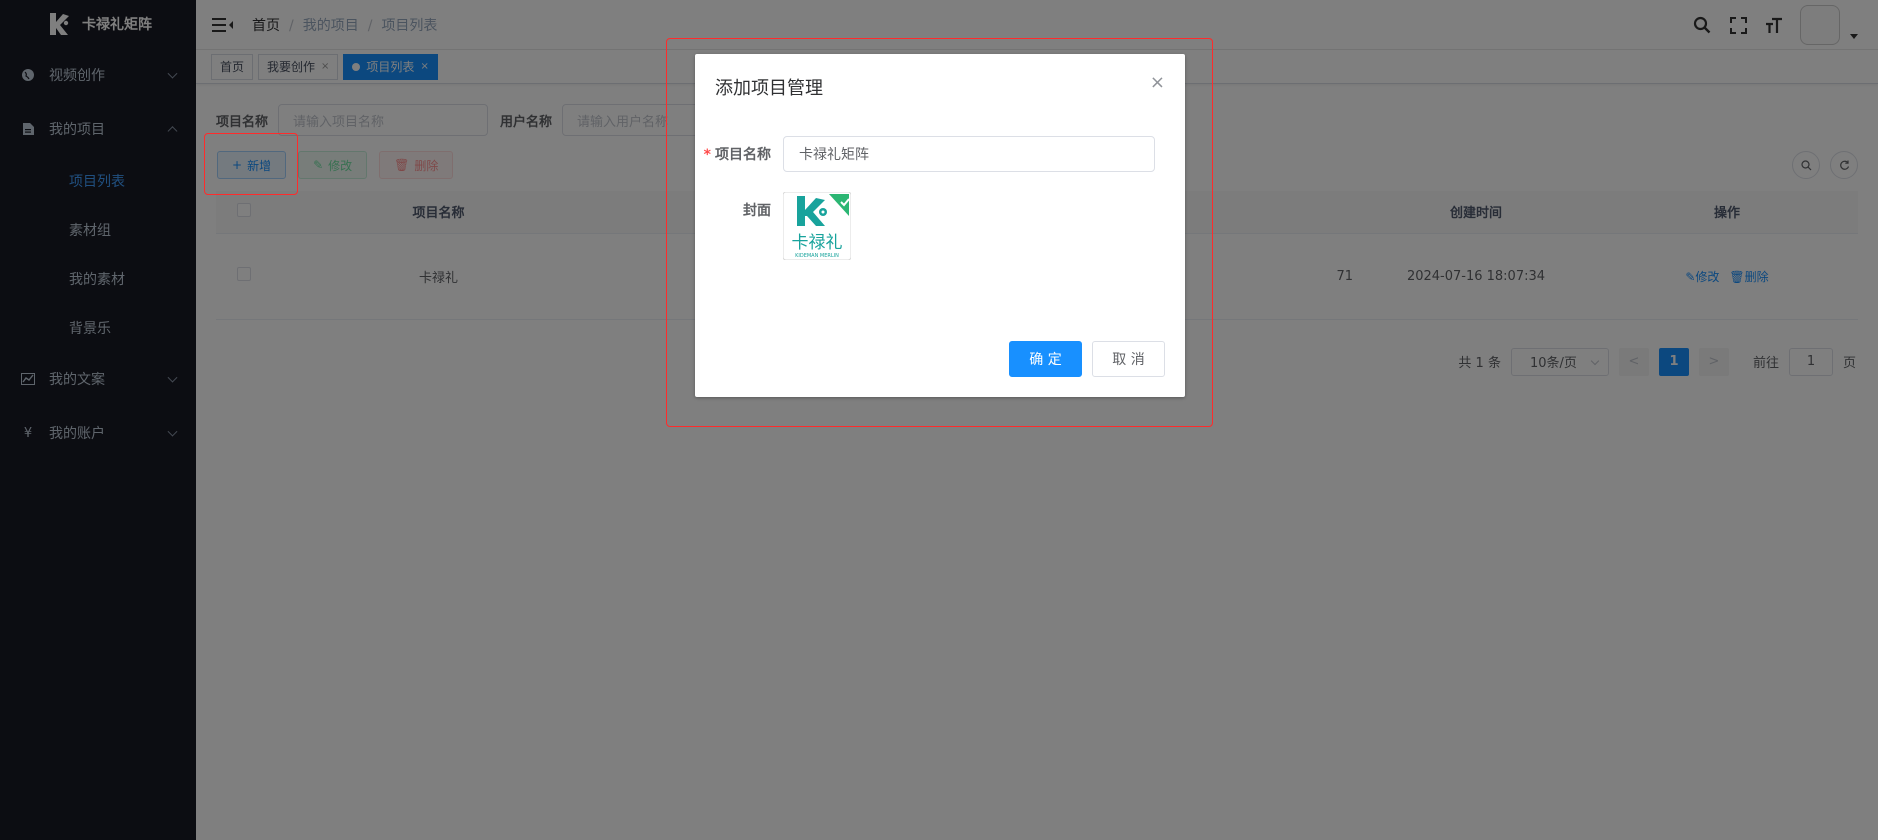  Describe the element at coordinates (251, 164) in the screenshot. I see `highlight-add-button` at that location.